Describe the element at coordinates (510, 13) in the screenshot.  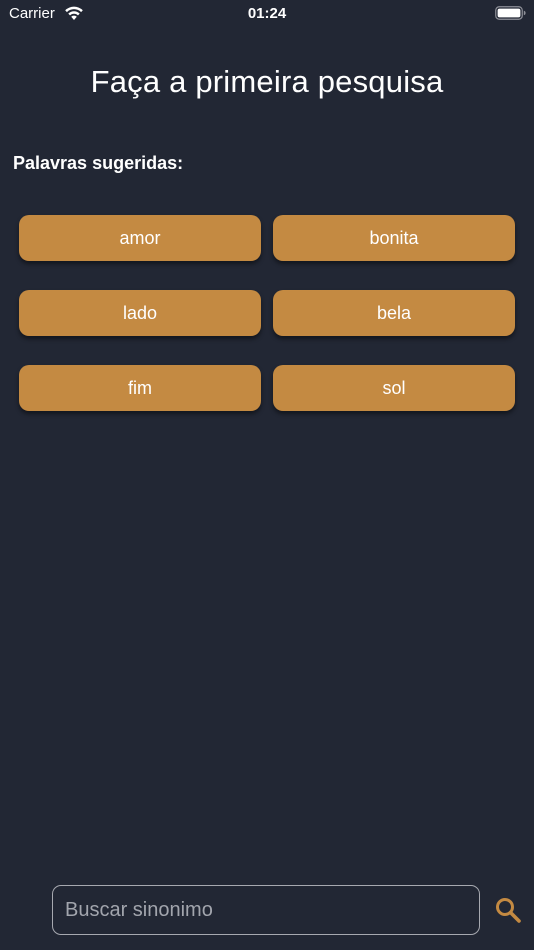
I see `battery-icon` at that location.